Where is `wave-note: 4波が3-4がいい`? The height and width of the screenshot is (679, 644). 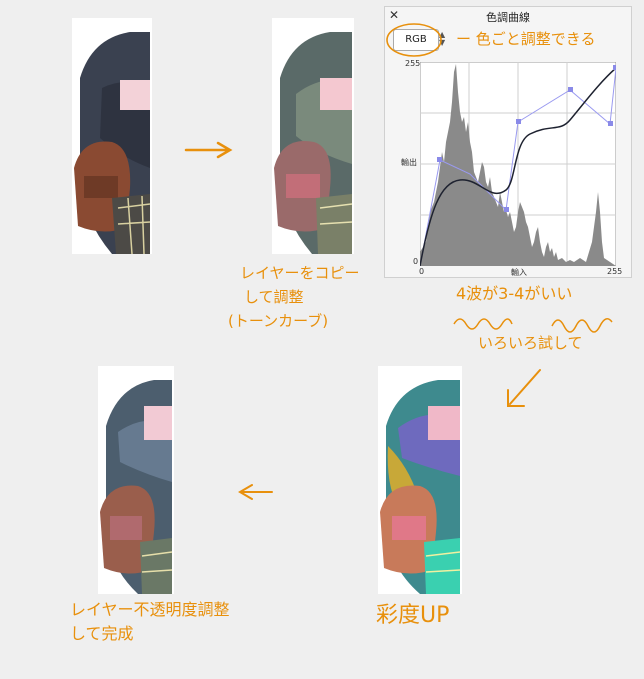 wave-note: 4波が3-4がいい is located at coordinates (514, 293).